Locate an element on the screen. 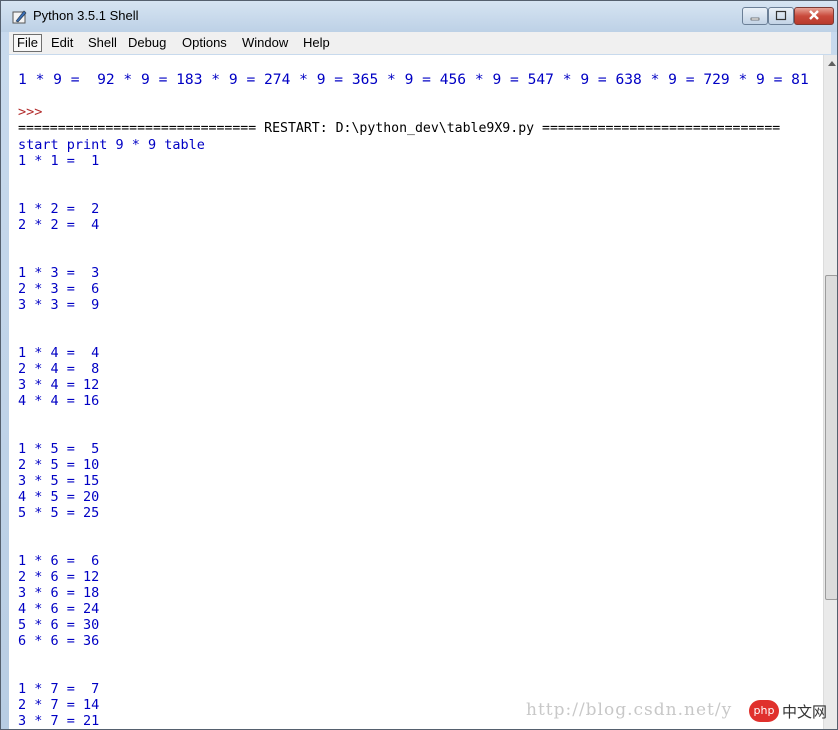  scroll-up-icon is located at coordinates (832, 63).